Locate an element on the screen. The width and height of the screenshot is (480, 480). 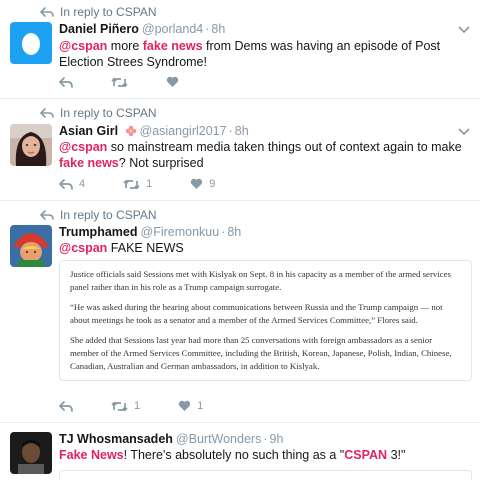
action-bar: 1 1 is located at coordinates (150, 406).